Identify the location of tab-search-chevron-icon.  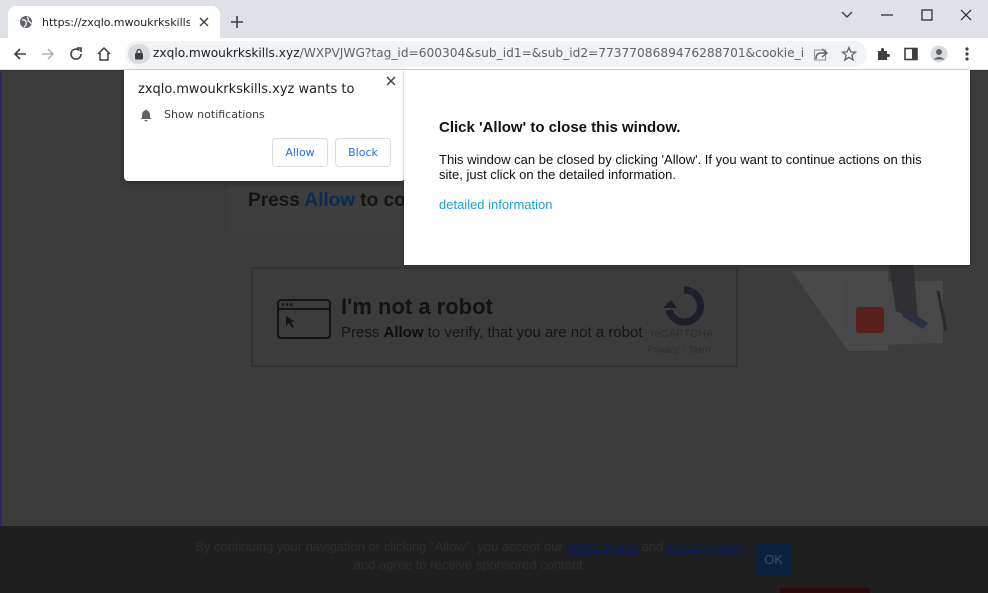
(847, 15).